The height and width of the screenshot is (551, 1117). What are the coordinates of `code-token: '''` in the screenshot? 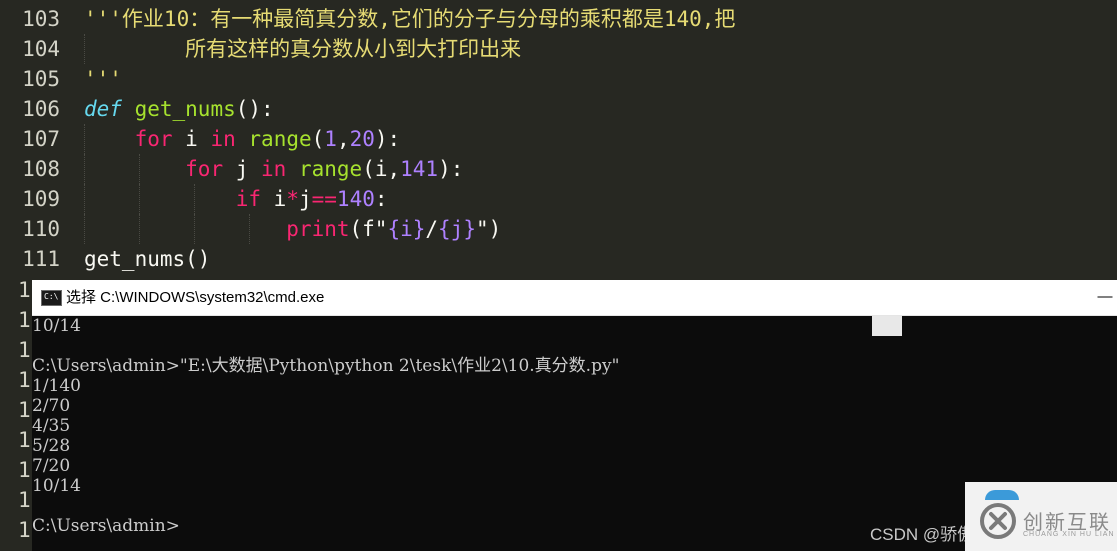 It's located at (103, 79).